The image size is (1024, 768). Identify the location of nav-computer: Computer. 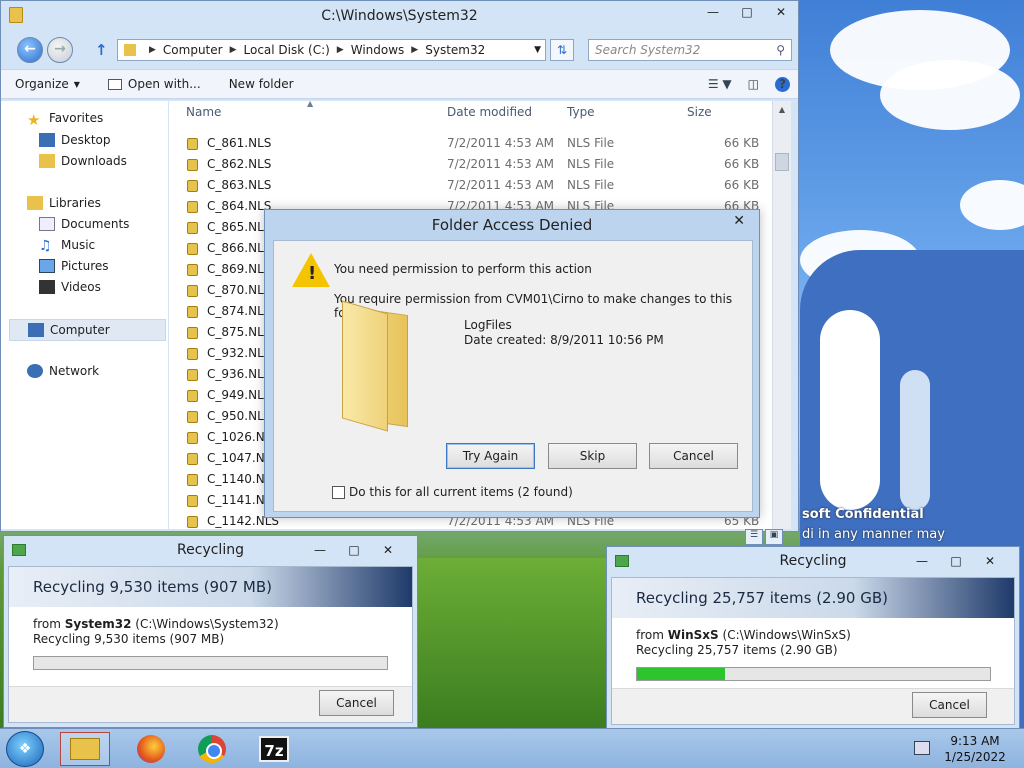
(87, 330).